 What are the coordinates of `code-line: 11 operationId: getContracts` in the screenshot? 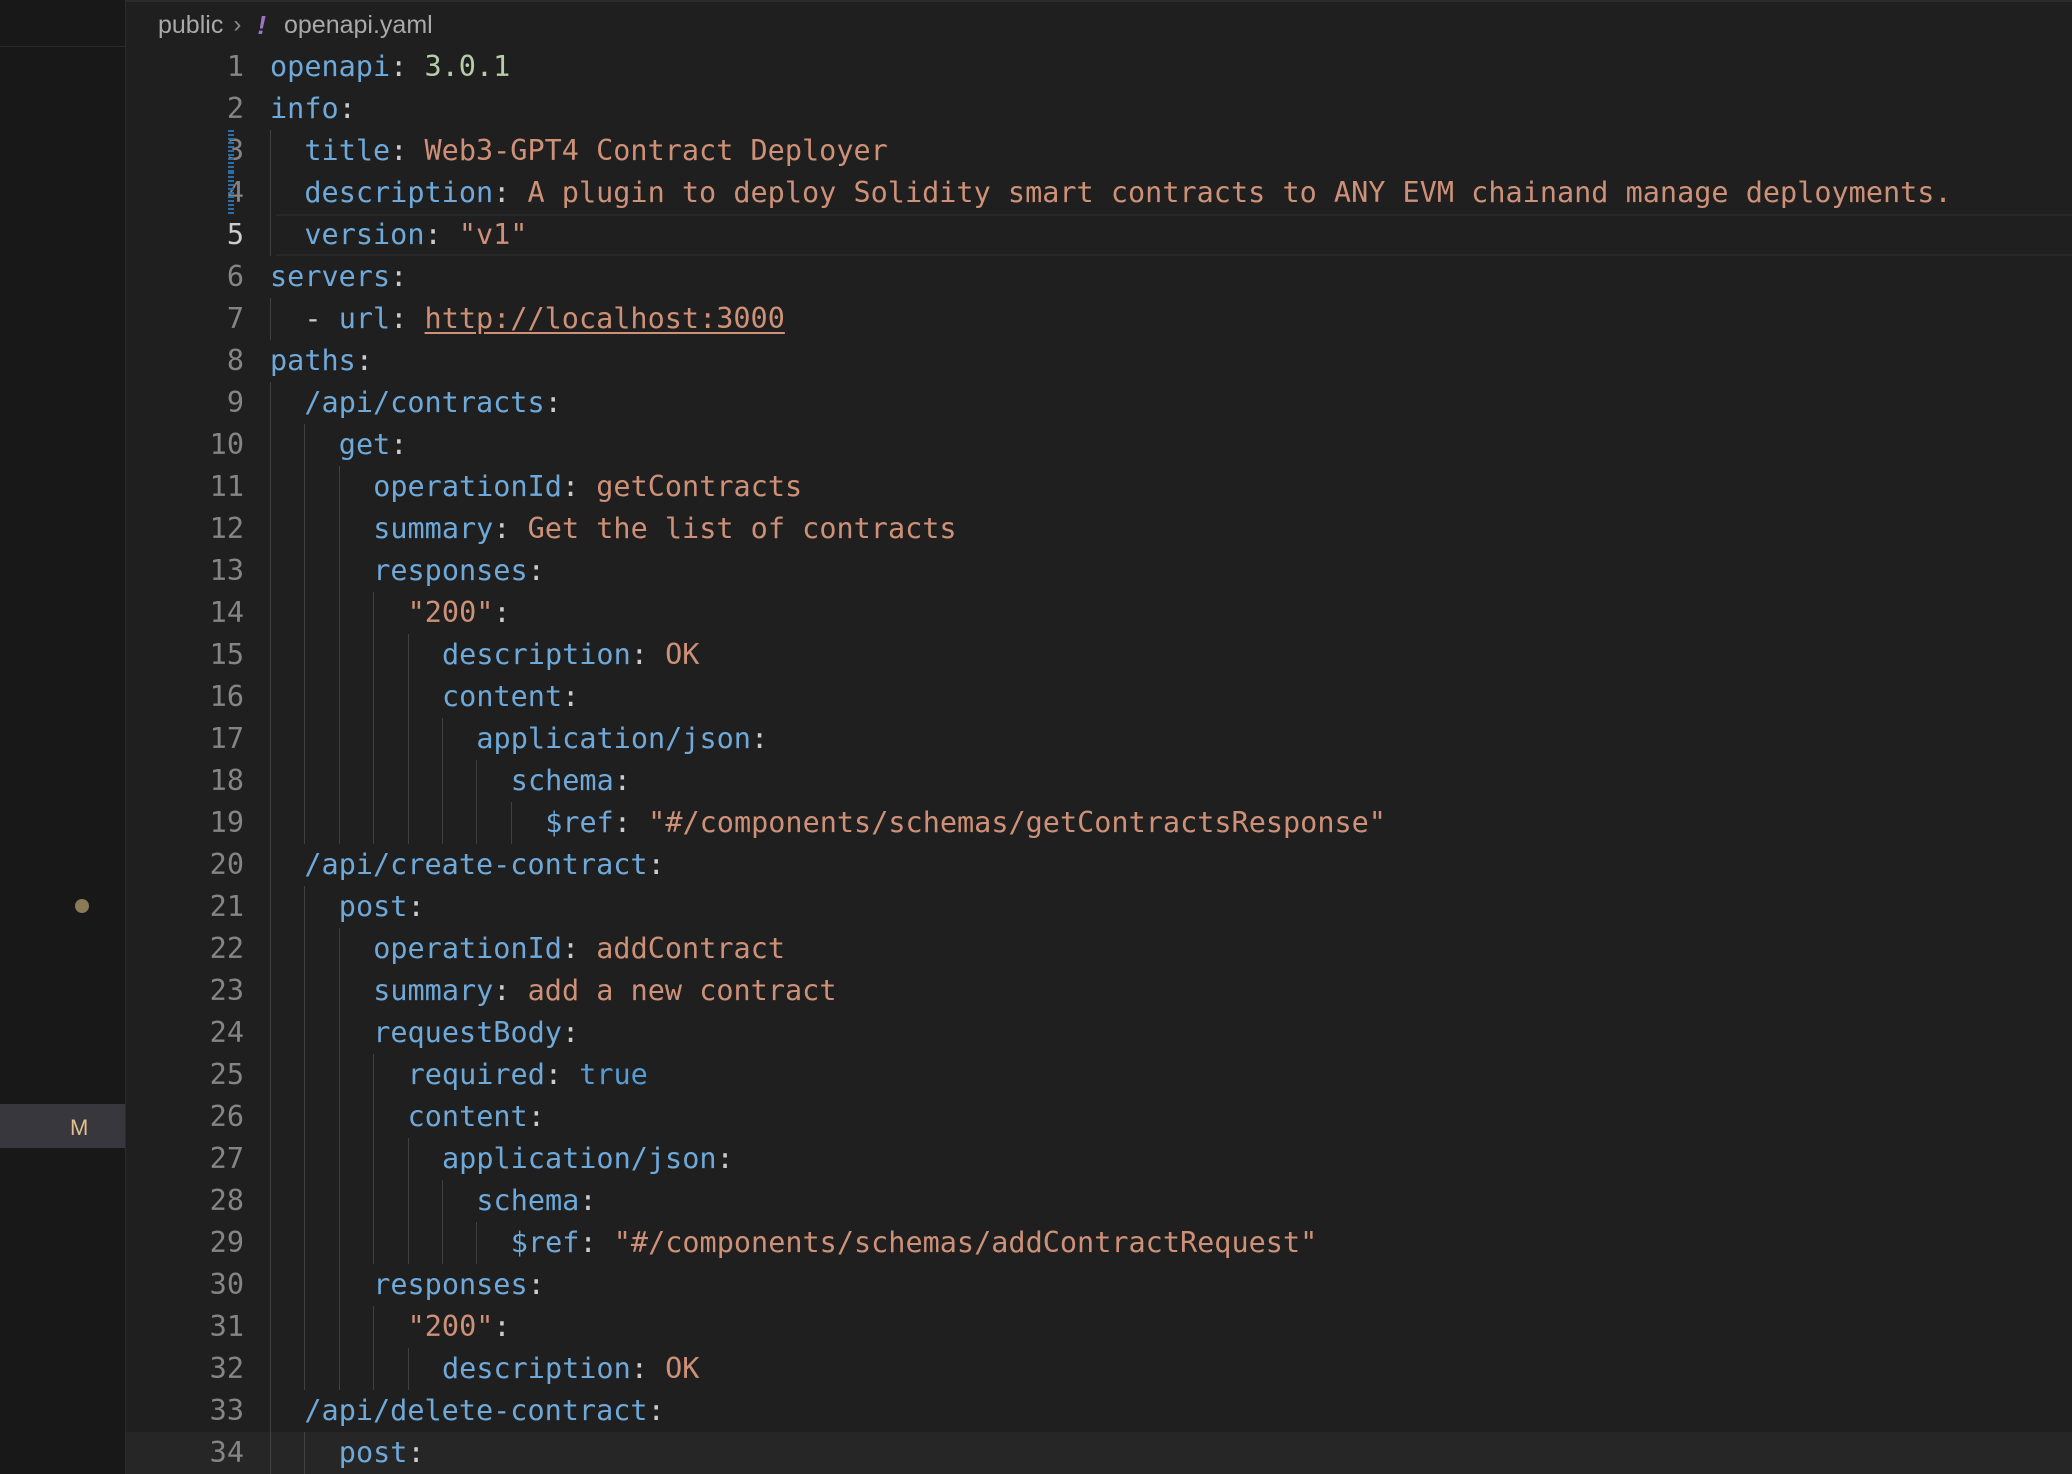 It's located at (1099, 487).